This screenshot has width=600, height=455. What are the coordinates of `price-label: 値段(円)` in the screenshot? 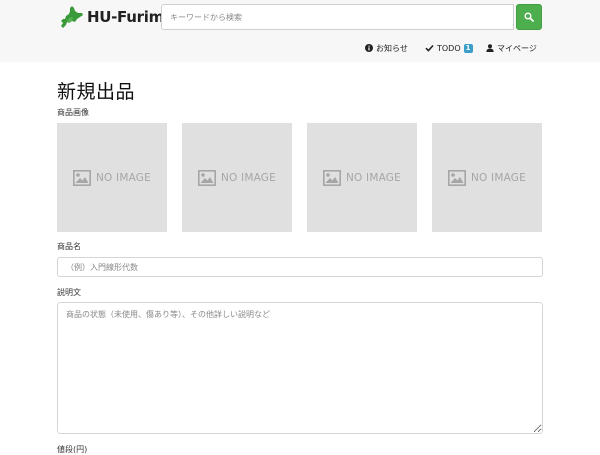 It's located at (72, 449).